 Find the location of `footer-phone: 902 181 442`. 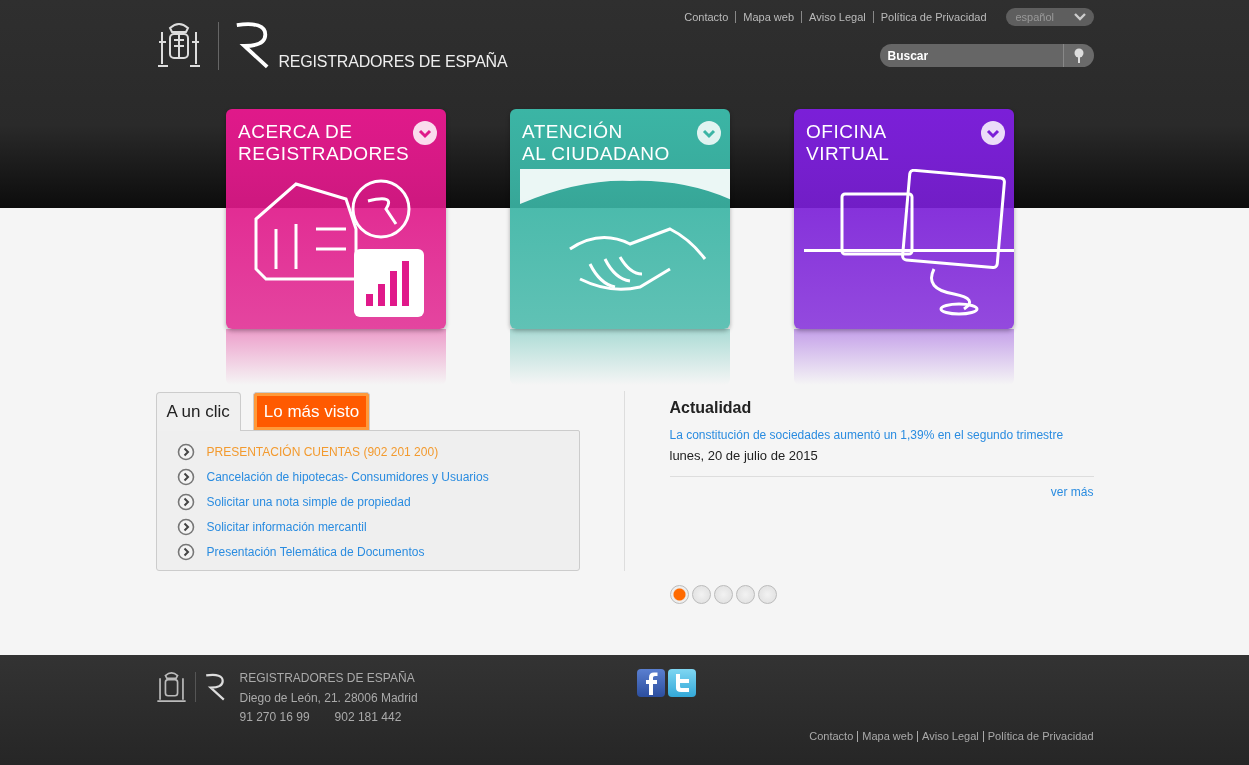

footer-phone: 902 181 442 is located at coordinates (368, 717).